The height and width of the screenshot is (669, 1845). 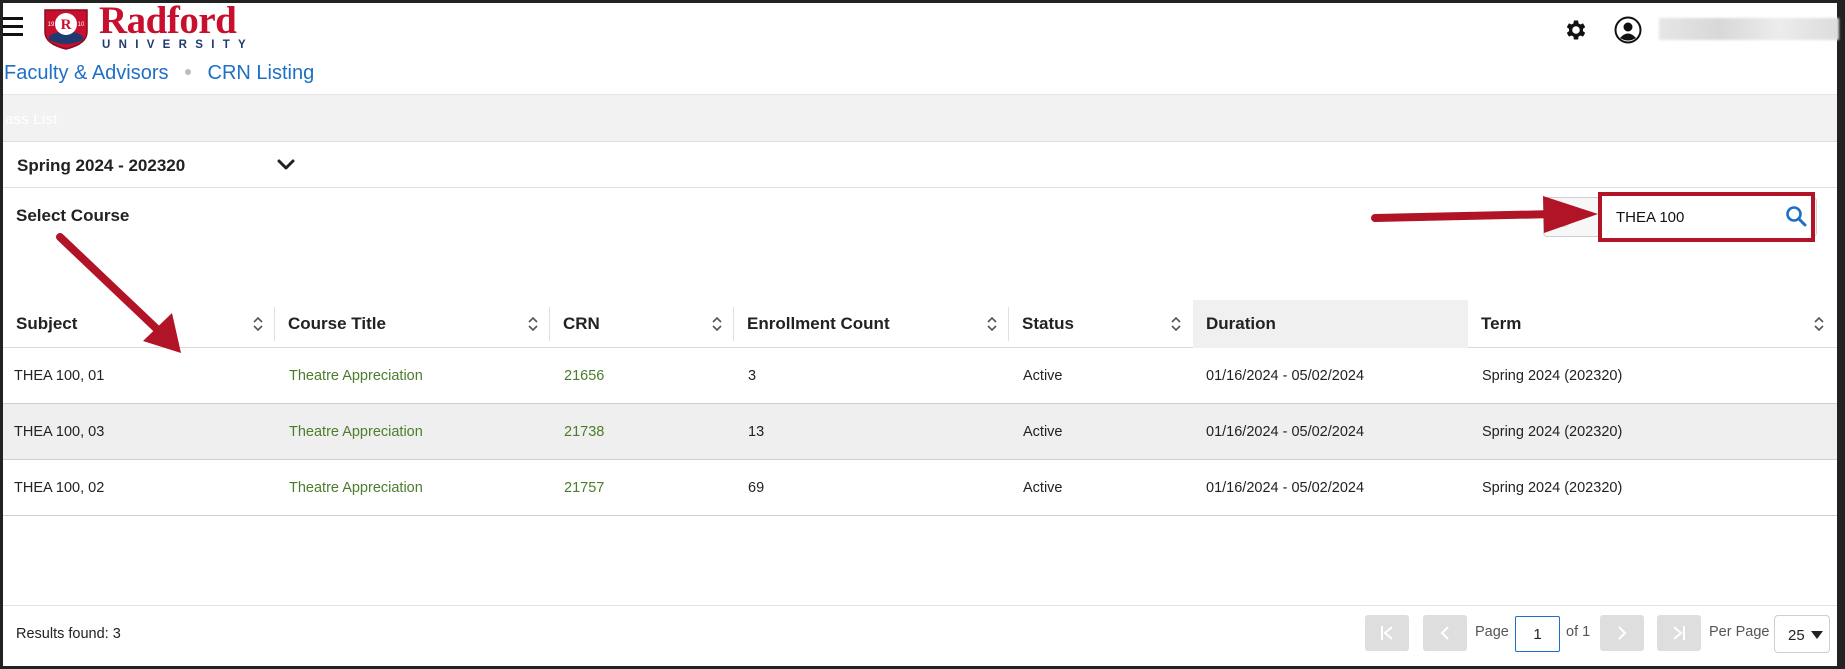 What do you see at coordinates (1796, 635) in the screenshot?
I see `per-page-value: 25` at bounding box center [1796, 635].